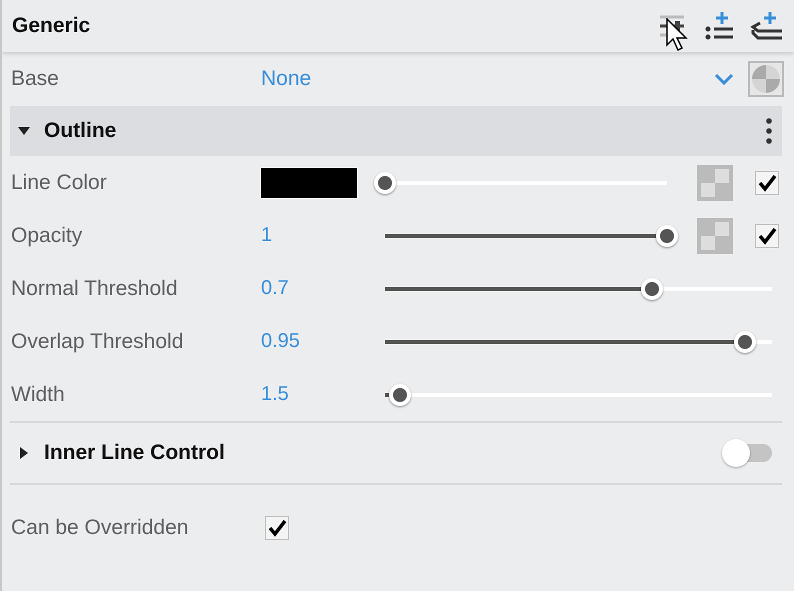 The image size is (794, 591). I want to click on panel-title: Generic, so click(52, 26).